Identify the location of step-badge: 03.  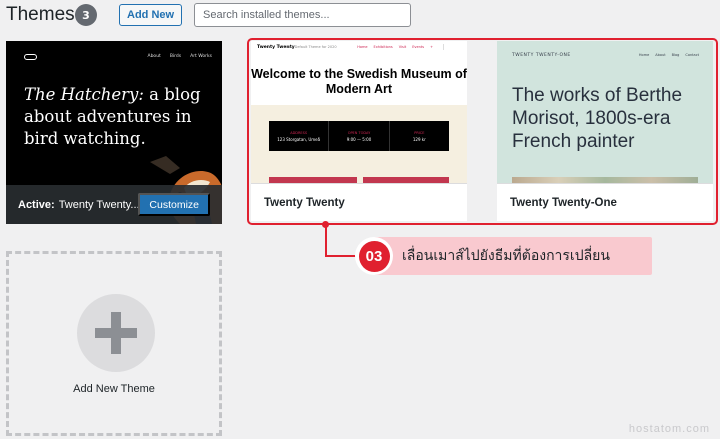
(374, 256).